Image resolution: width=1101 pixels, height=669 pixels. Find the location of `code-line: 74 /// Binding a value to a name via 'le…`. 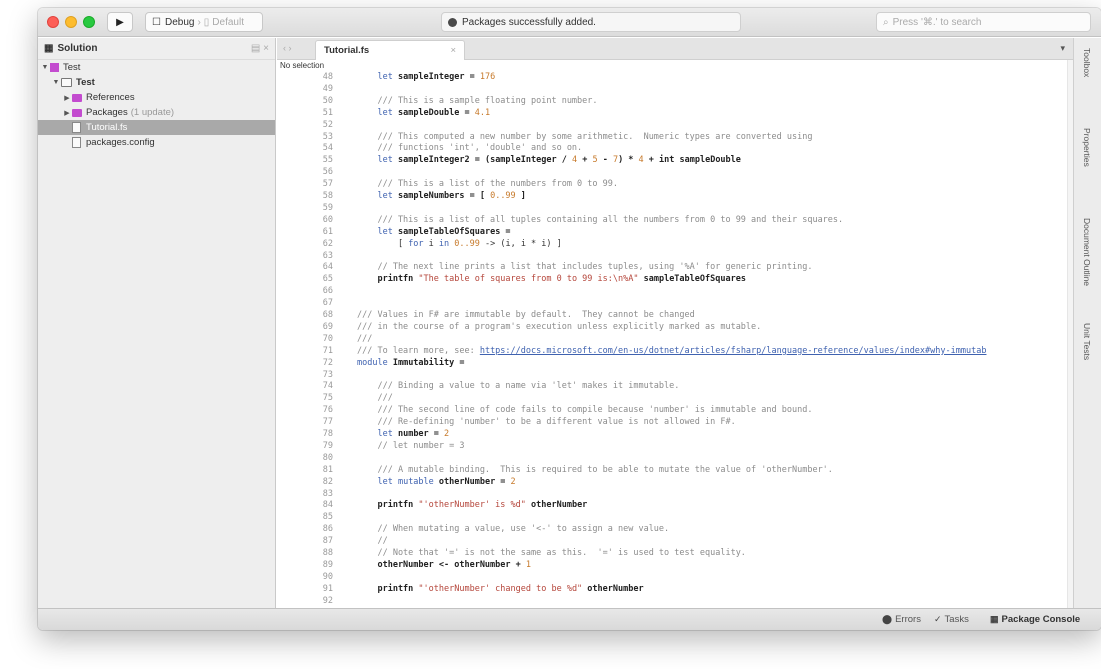

code-line: 74 /// Binding a value to a name via 'le… is located at coordinates (672, 386).